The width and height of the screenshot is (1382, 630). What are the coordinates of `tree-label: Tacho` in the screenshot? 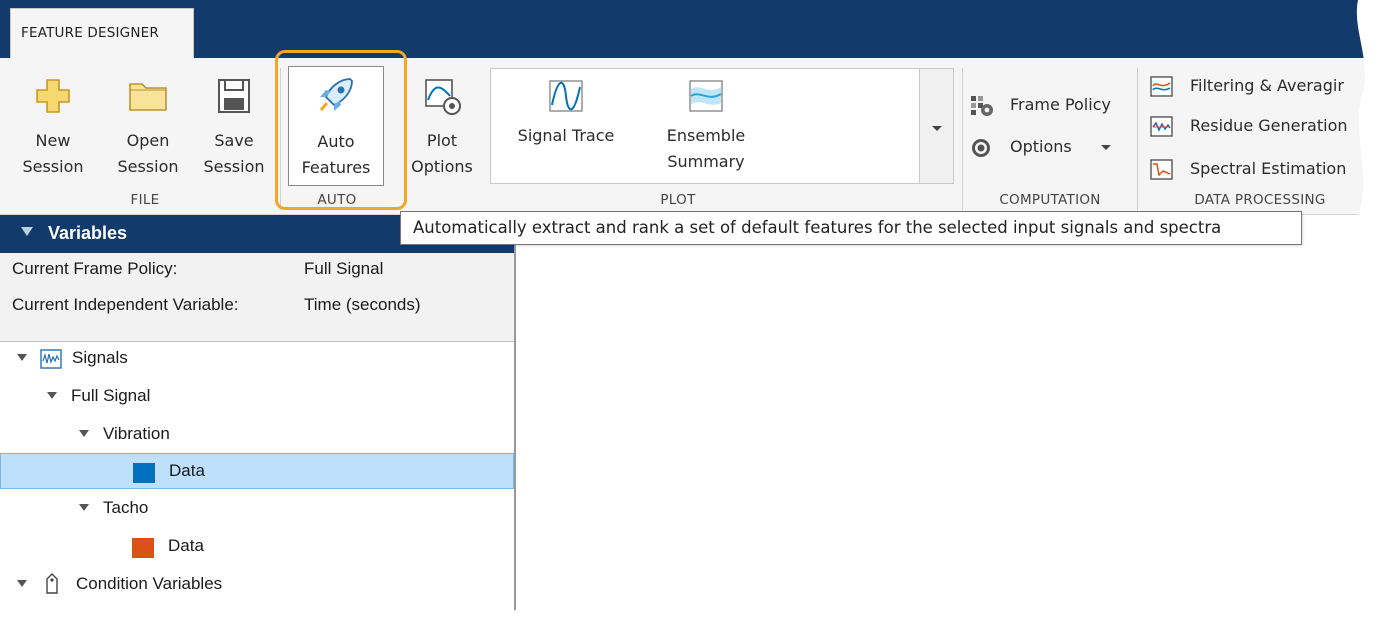 It's located at (126, 507).